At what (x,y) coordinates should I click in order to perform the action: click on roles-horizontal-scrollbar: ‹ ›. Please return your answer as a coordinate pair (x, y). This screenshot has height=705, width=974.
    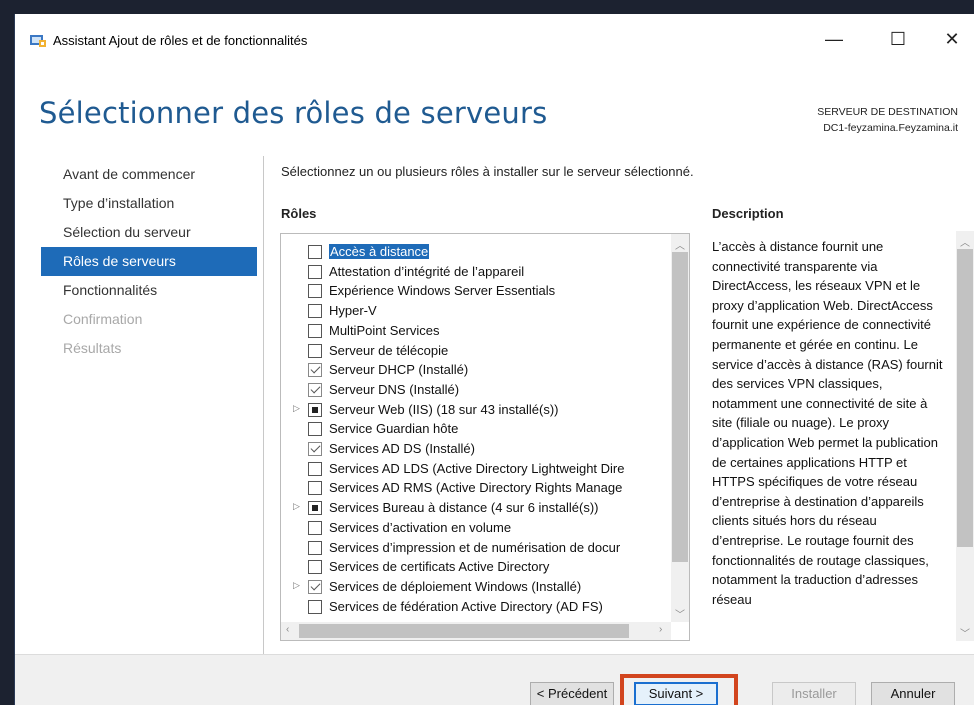
    Looking at the image, I should click on (476, 631).